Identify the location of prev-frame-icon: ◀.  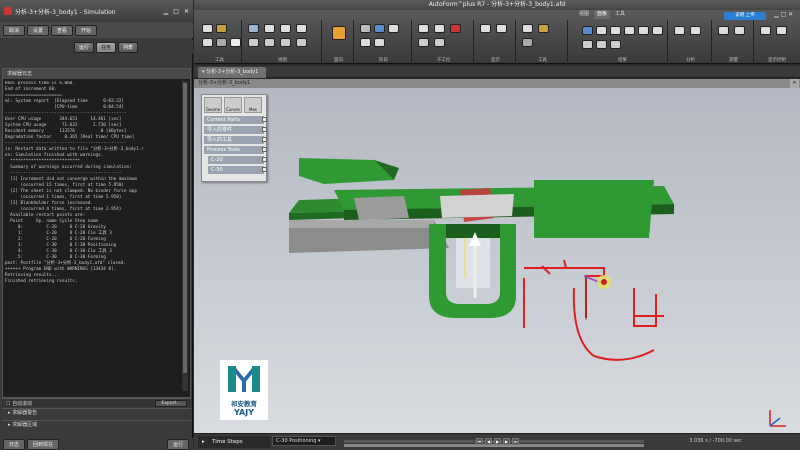
(488, 441).